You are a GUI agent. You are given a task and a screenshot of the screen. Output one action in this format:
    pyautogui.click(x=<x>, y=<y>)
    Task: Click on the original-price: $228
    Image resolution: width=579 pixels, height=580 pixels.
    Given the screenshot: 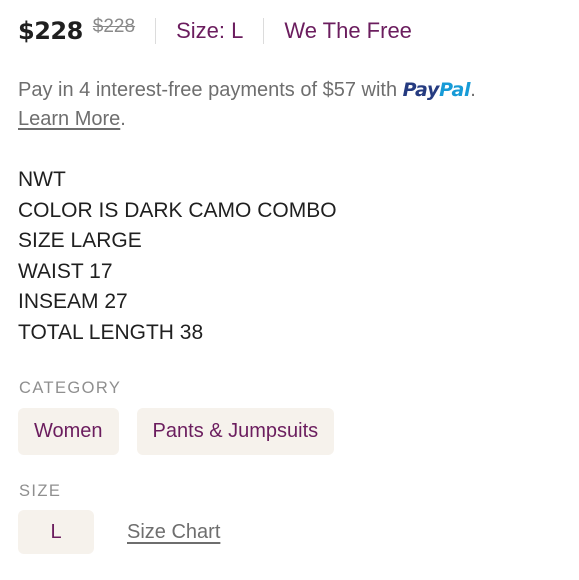 What is the action you would take?
    pyautogui.click(x=114, y=26)
    